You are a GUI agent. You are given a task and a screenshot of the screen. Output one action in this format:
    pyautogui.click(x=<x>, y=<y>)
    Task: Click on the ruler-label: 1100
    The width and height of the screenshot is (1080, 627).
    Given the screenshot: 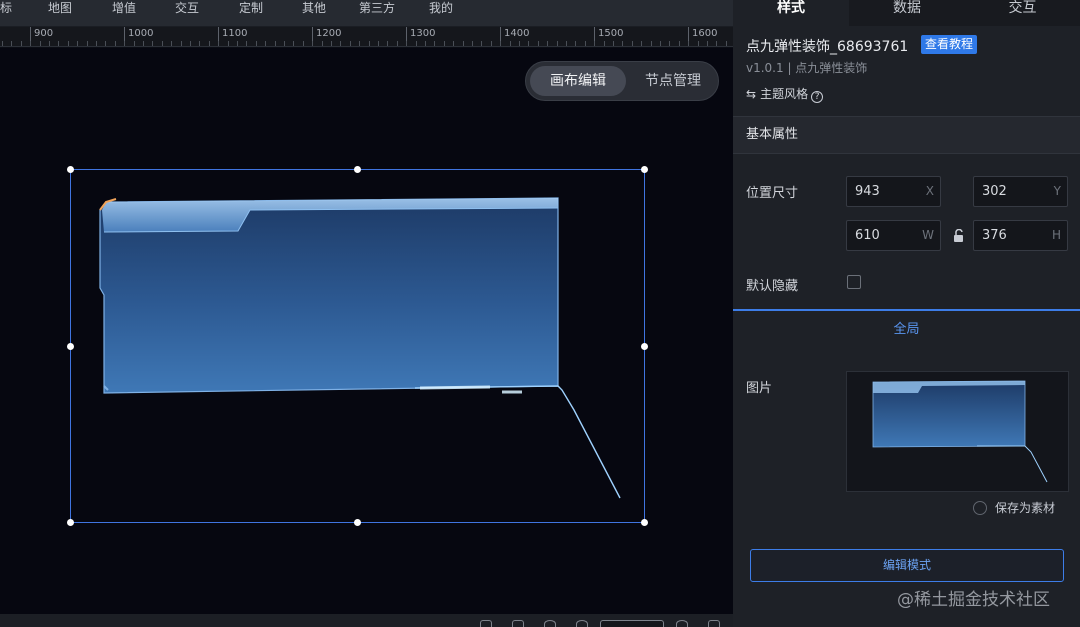 What is the action you would take?
    pyautogui.click(x=235, y=33)
    